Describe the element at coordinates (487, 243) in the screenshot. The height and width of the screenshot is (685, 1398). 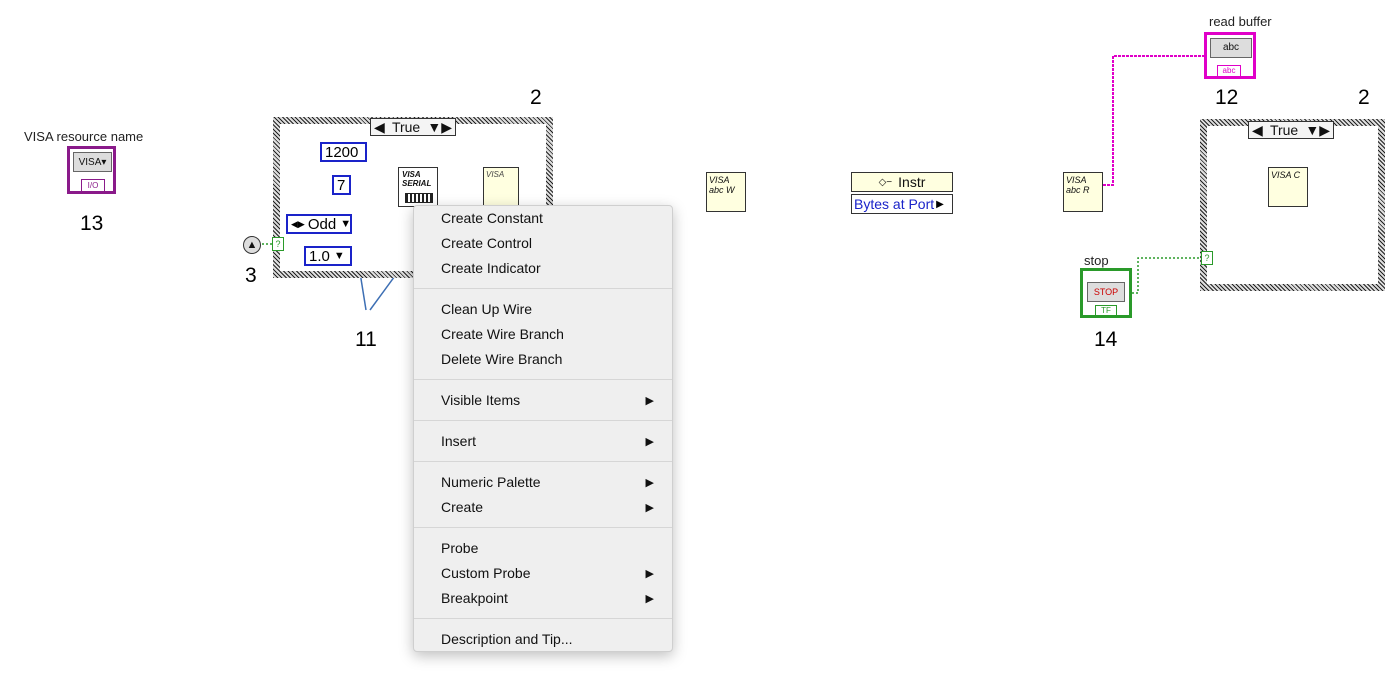
I see `menu-item-label: Create Control` at that location.